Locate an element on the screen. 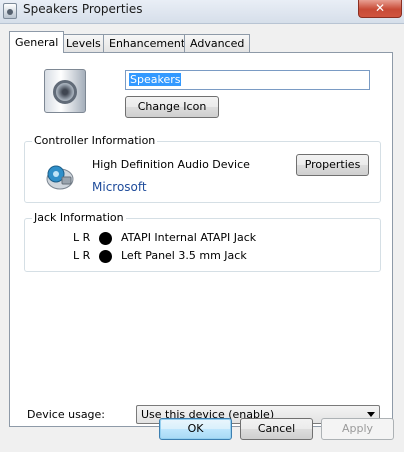 The height and width of the screenshot is (452, 404). close-button: ✕ is located at coordinates (380, 9).